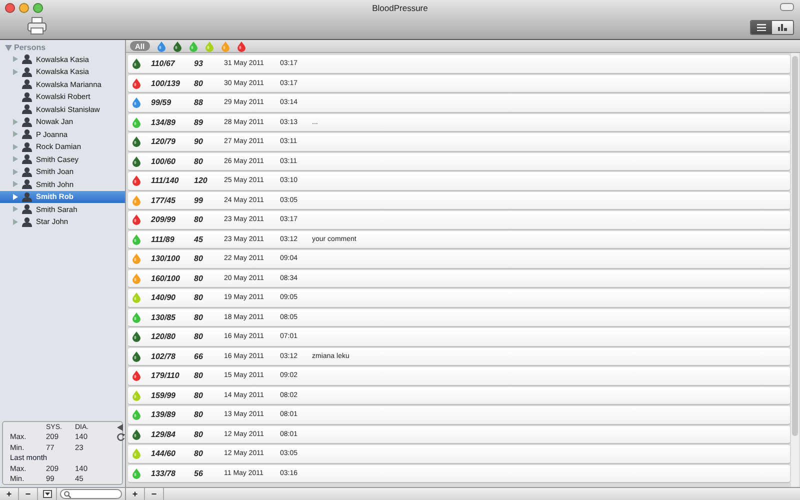 The image size is (800, 500). What do you see at coordinates (199, 473) in the screenshot?
I see `pulse: 56` at bounding box center [199, 473].